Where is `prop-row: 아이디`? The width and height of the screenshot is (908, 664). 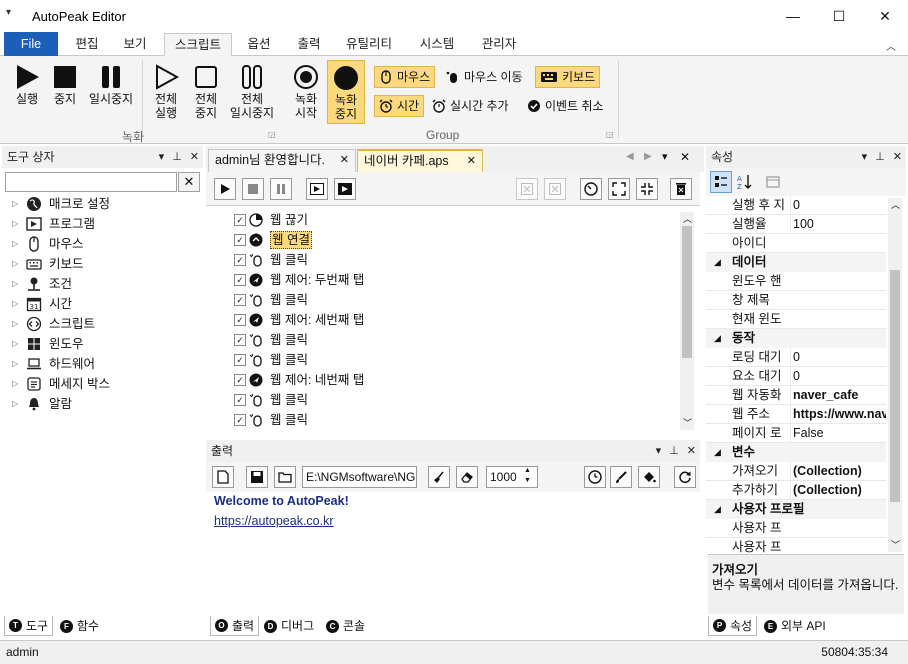
prop-row: 아이디 is located at coordinates (796, 243).